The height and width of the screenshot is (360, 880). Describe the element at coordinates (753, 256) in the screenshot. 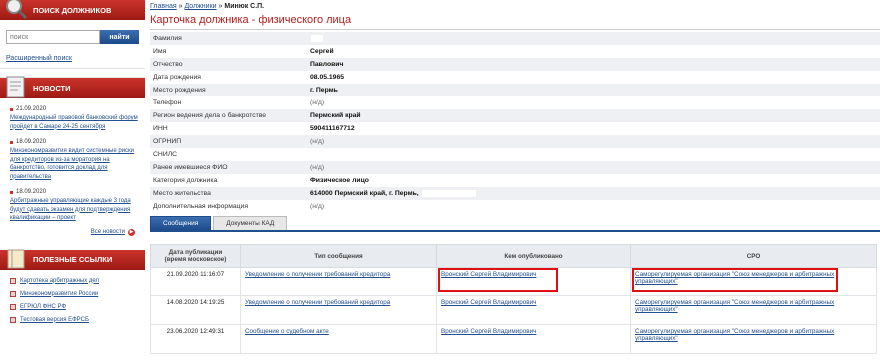

I see `column-header-sro: СРО` at that location.